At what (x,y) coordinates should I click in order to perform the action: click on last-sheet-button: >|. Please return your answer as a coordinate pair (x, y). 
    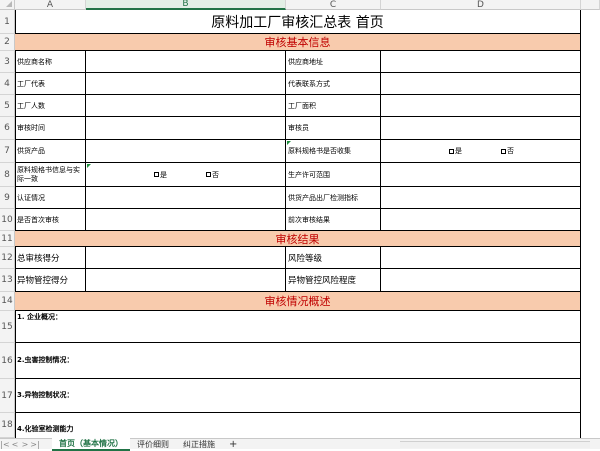
    Looking at the image, I should click on (35, 444).